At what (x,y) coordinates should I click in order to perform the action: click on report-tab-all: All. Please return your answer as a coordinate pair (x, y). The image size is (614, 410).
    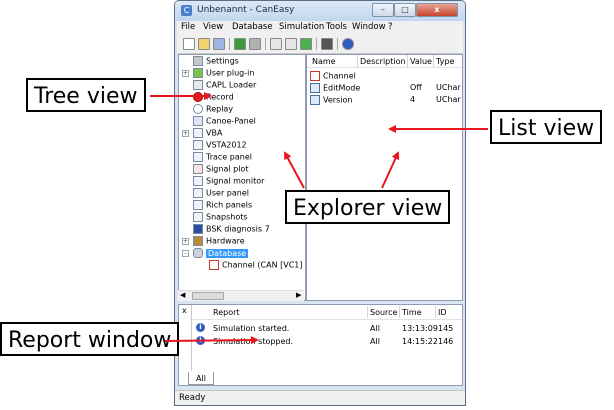
    Looking at the image, I should click on (201, 378).